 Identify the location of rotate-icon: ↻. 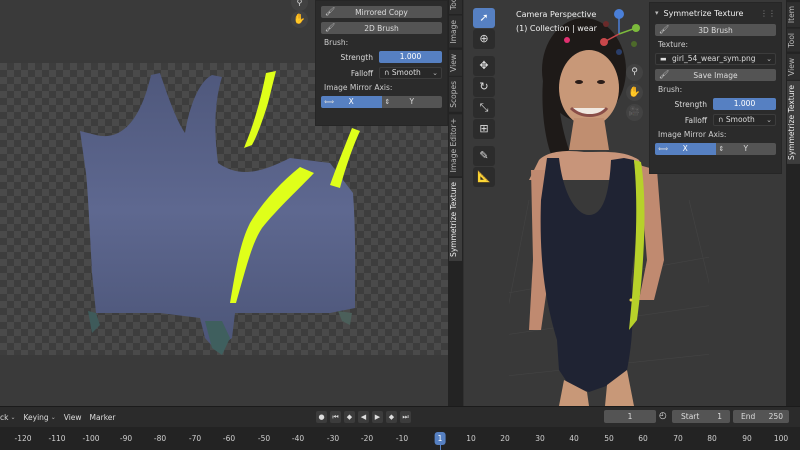
(484, 87).